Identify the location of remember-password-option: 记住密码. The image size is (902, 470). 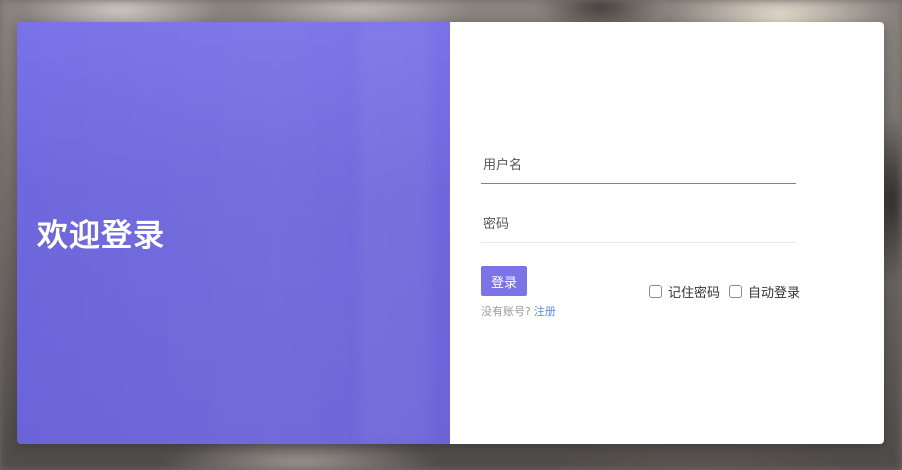
(684, 291).